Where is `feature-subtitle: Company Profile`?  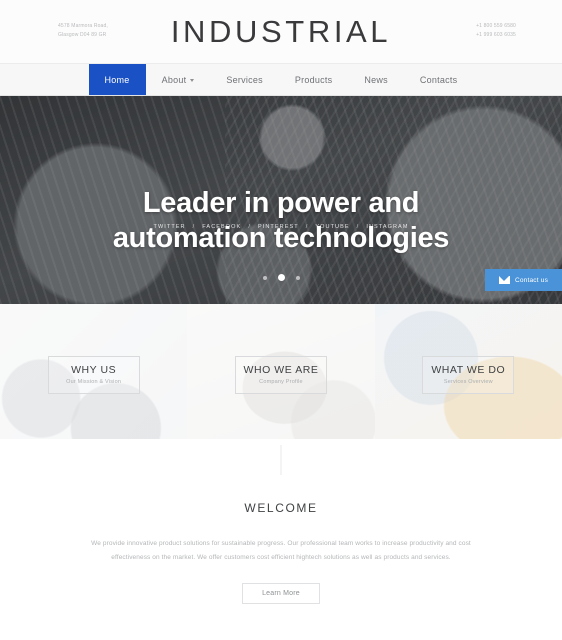
feature-subtitle: Company Profile is located at coordinates (281, 382).